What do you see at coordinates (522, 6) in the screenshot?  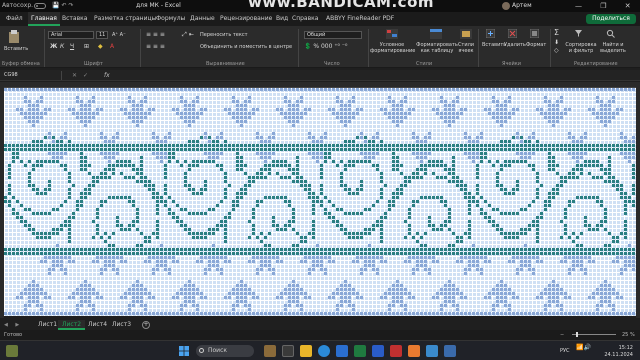 I see `user-name: Артем` at bounding box center [522, 6].